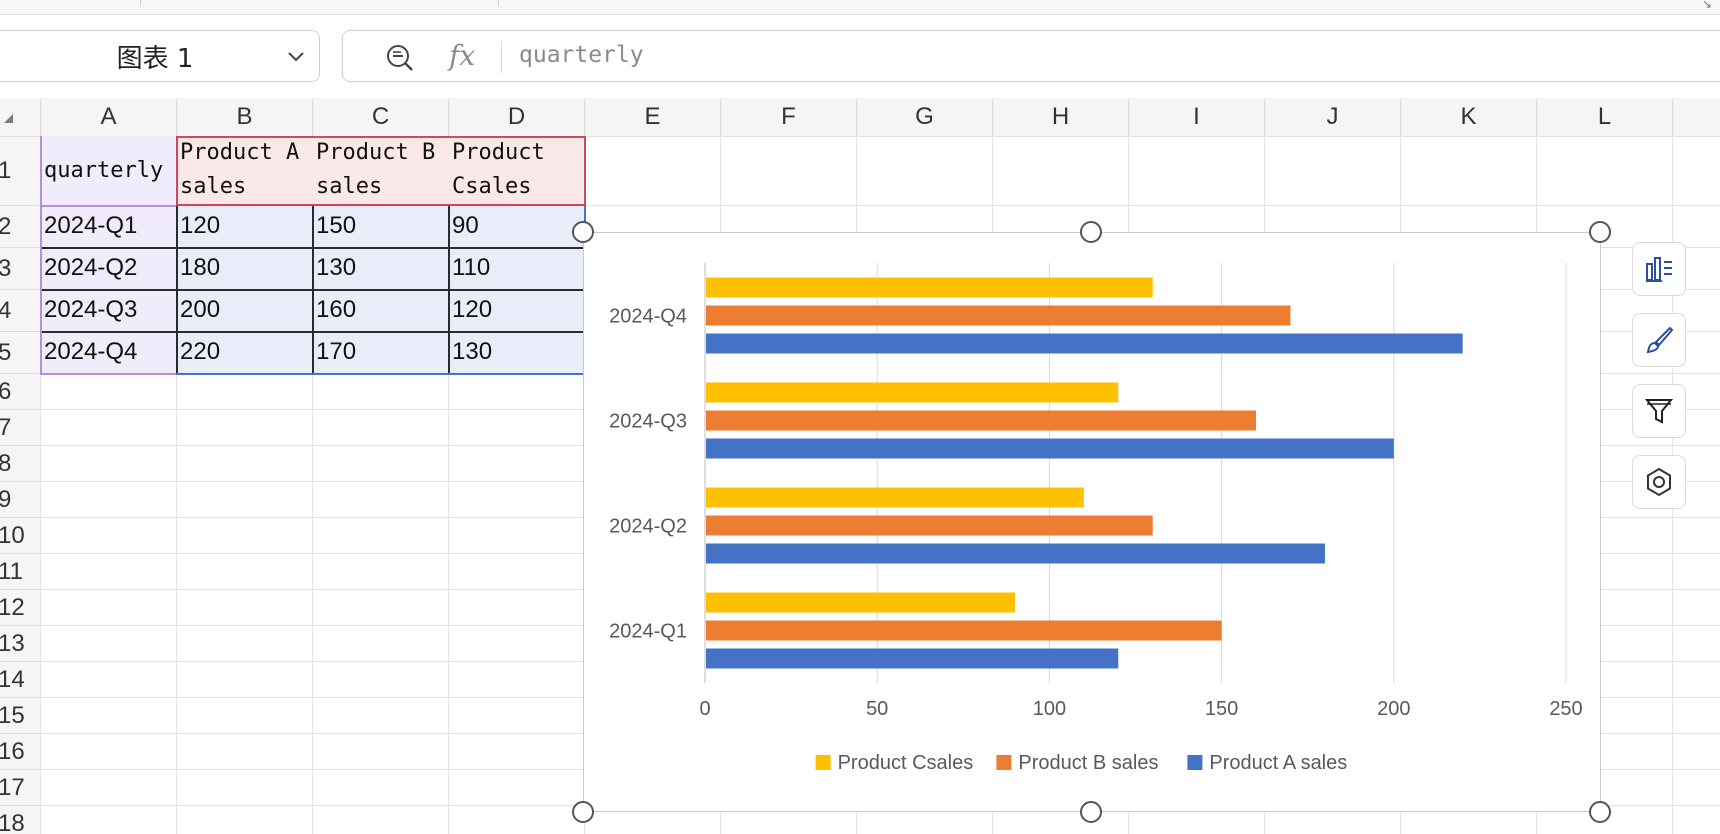 The width and height of the screenshot is (1720, 834). What do you see at coordinates (823, 762) in the screenshot?
I see `legend-swatch` at bounding box center [823, 762].